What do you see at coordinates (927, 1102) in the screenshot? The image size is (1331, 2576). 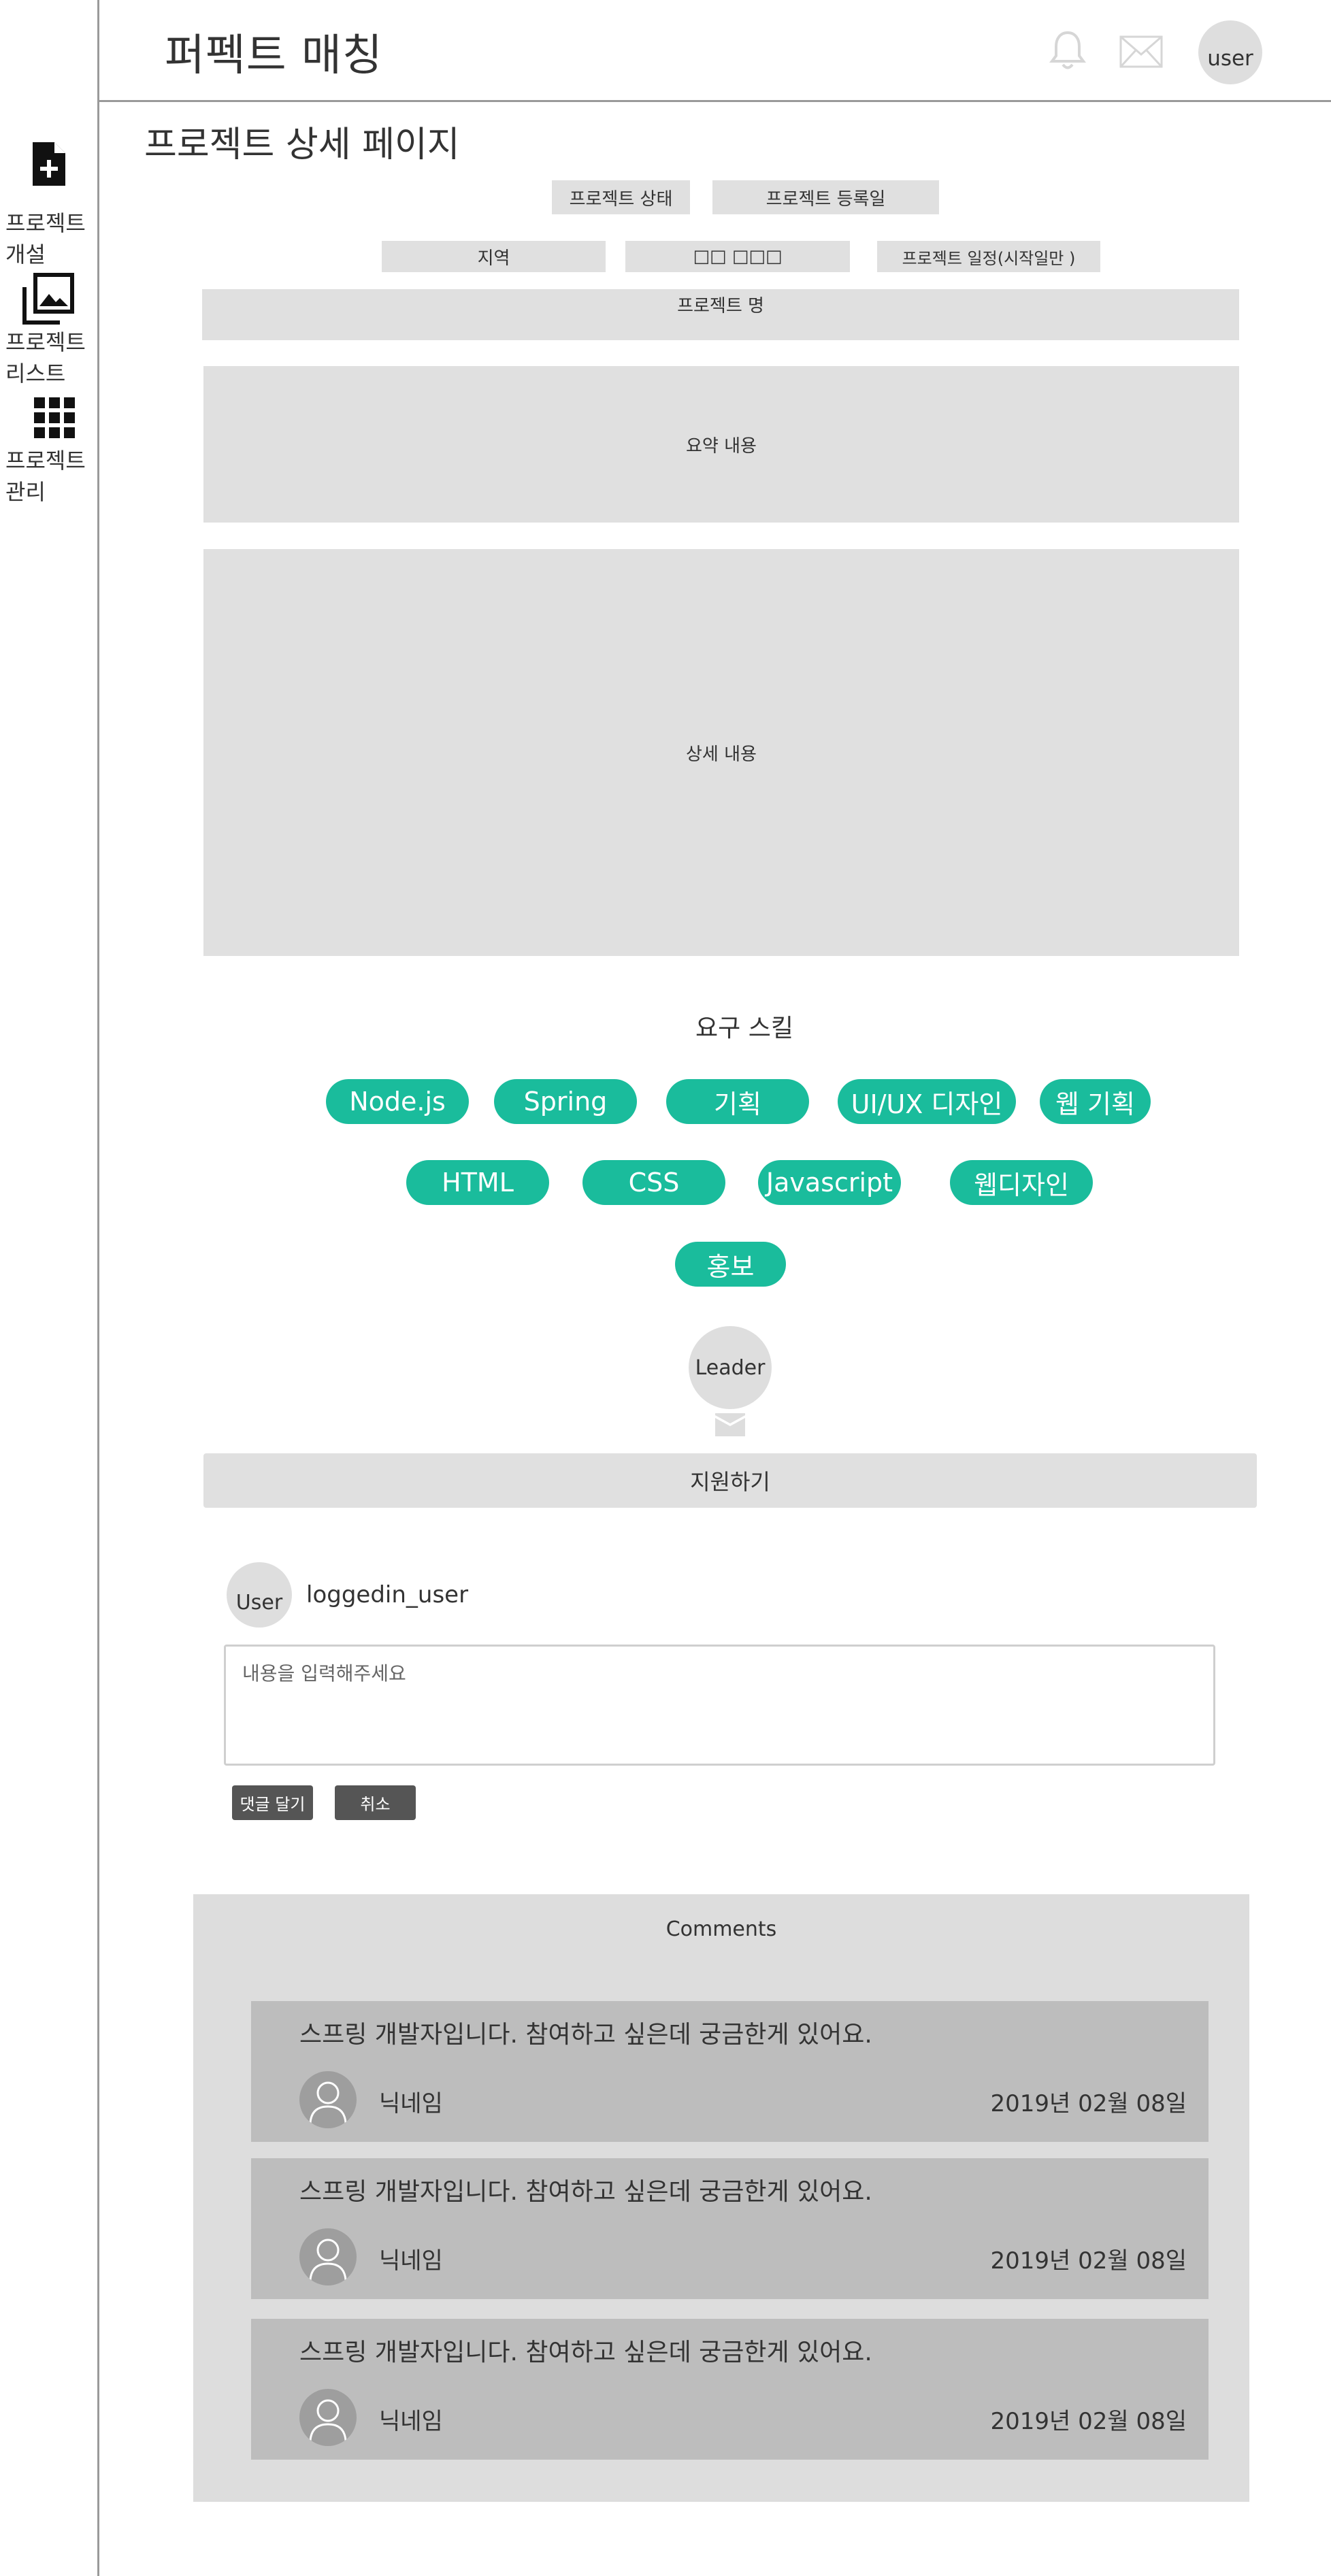 I see `skill-chip: UI/UX 디자인` at bounding box center [927, 1102].